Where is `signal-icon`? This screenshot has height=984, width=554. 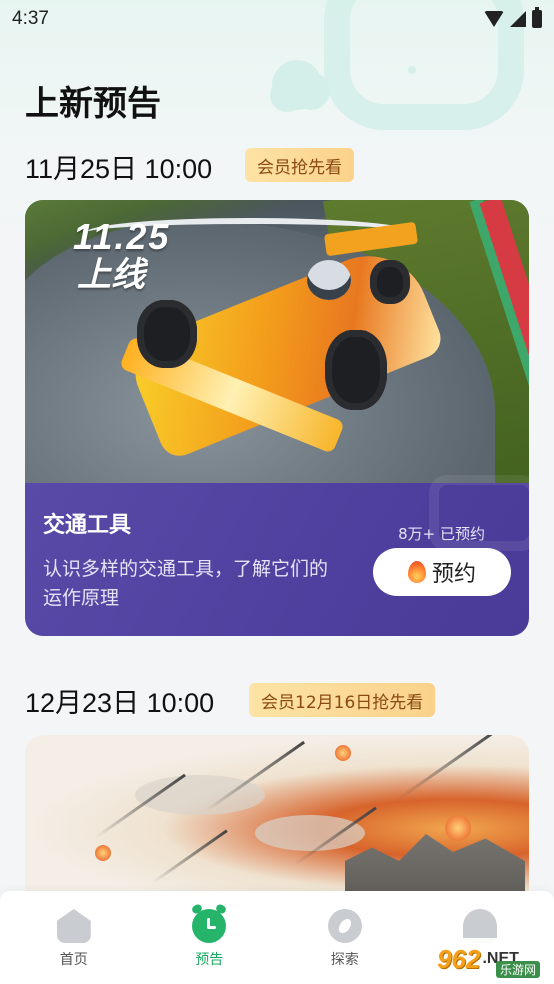
signal-icon is located at coordinates (518, 19).